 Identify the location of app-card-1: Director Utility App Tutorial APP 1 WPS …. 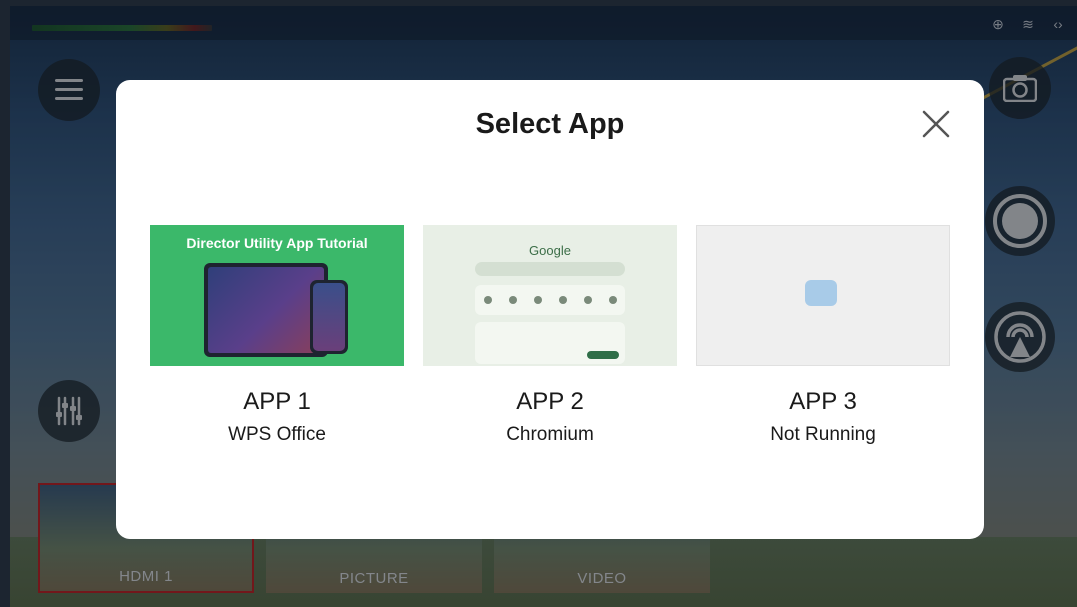
(277, 335).